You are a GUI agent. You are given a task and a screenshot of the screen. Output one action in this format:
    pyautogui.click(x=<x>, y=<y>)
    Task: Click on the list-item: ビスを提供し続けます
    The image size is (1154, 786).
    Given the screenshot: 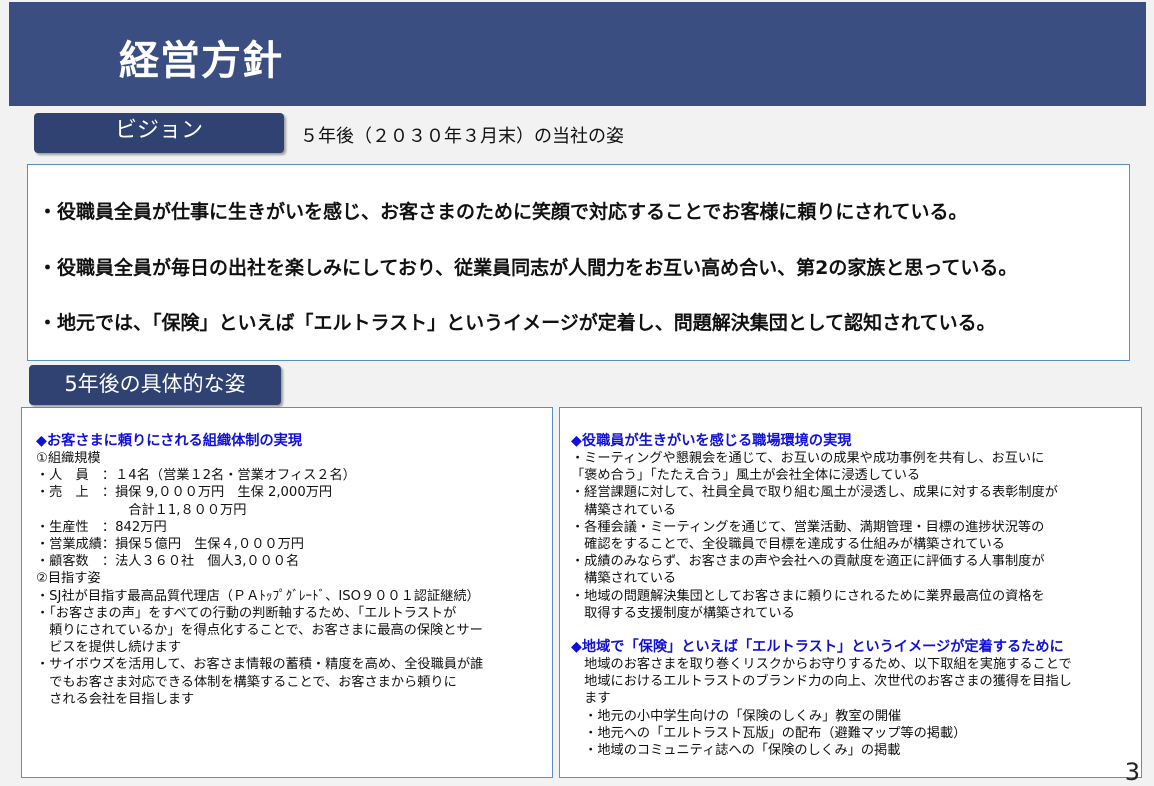 What is the action you would take?
    pyautogui.click(x=109, y=648)
    